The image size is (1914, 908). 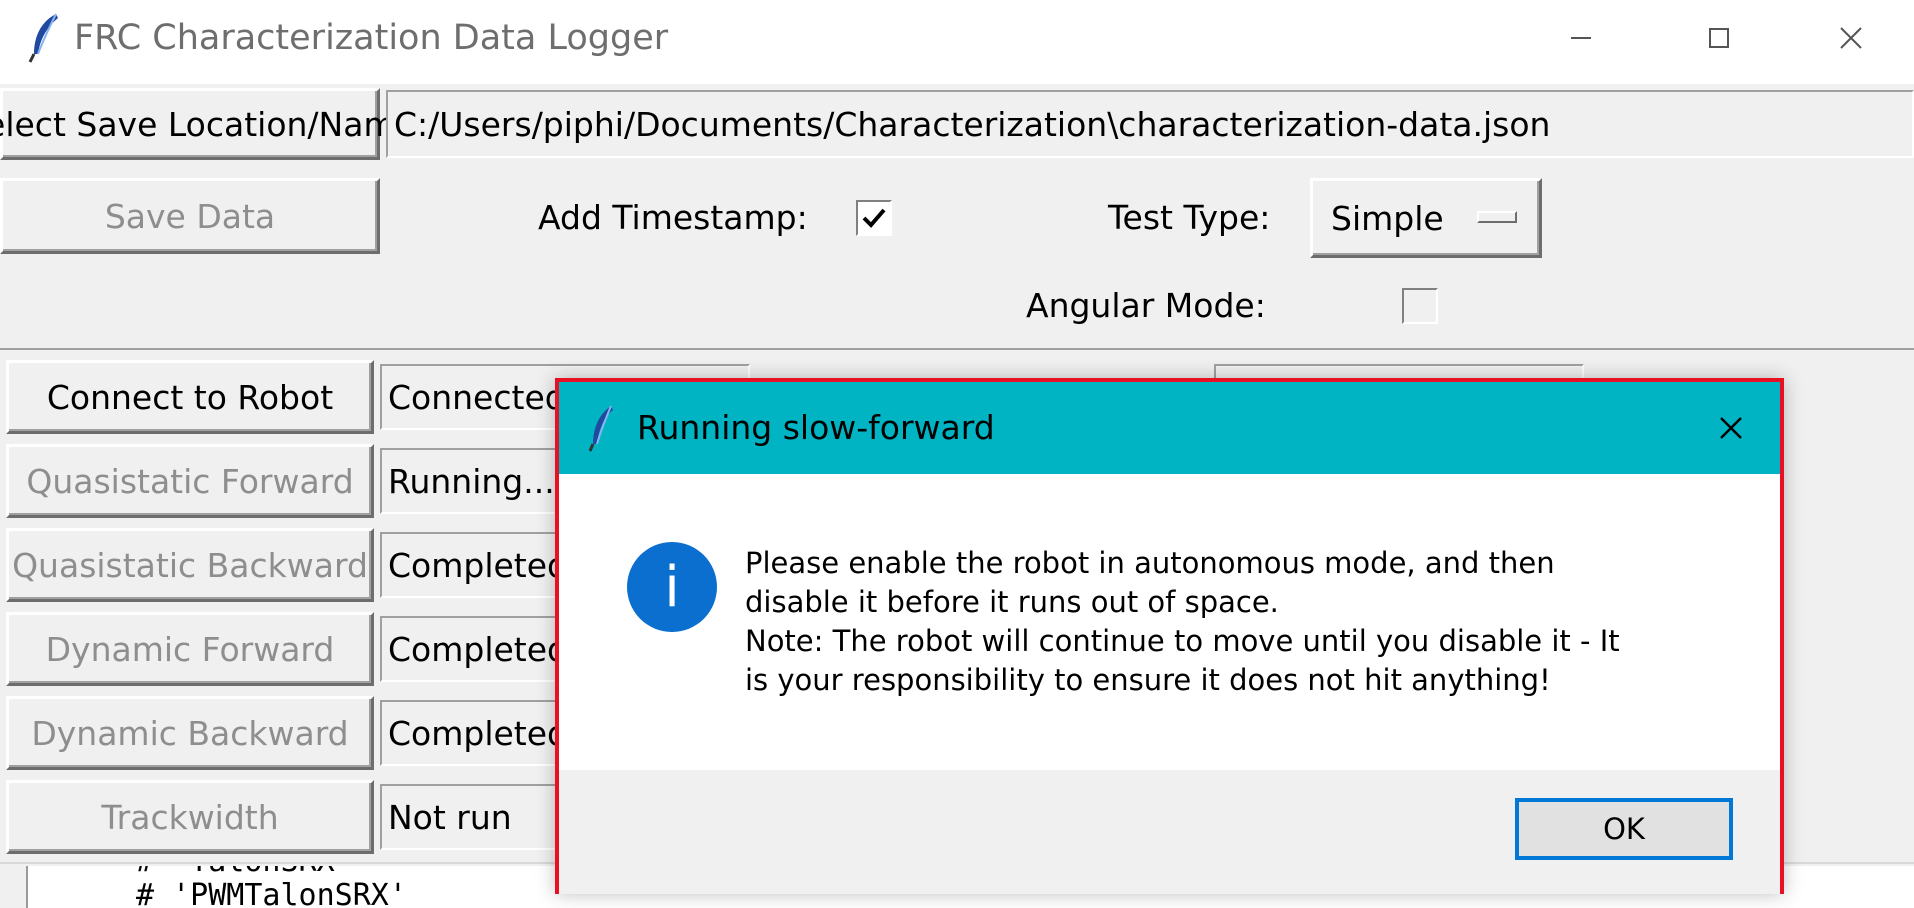 What do you see at coordinates (477, 397) in the screenshot?
I see `test-status-value: Connected` at bounding box center [477, 397].